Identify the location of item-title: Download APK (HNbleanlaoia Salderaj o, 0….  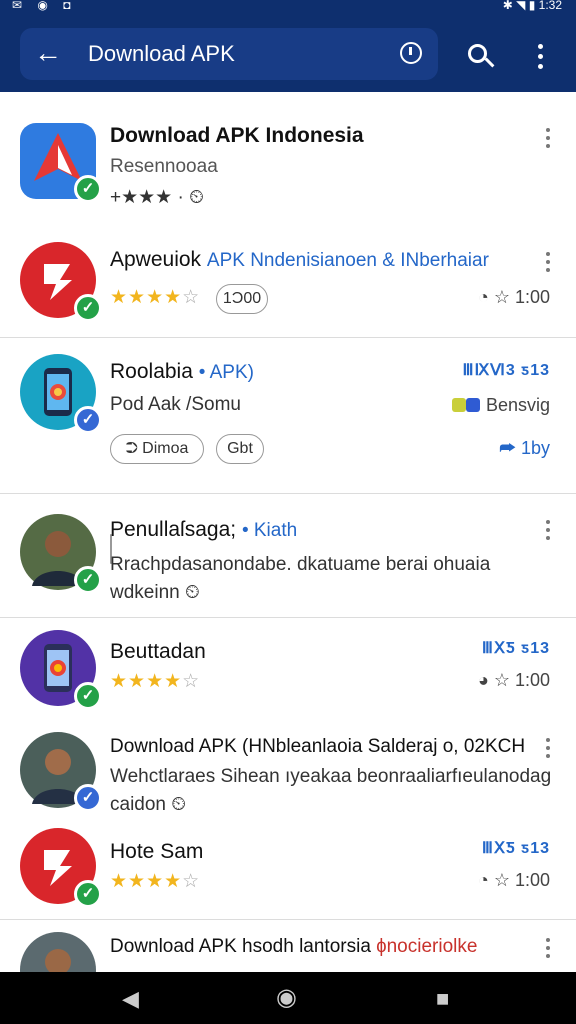
(318, 746).